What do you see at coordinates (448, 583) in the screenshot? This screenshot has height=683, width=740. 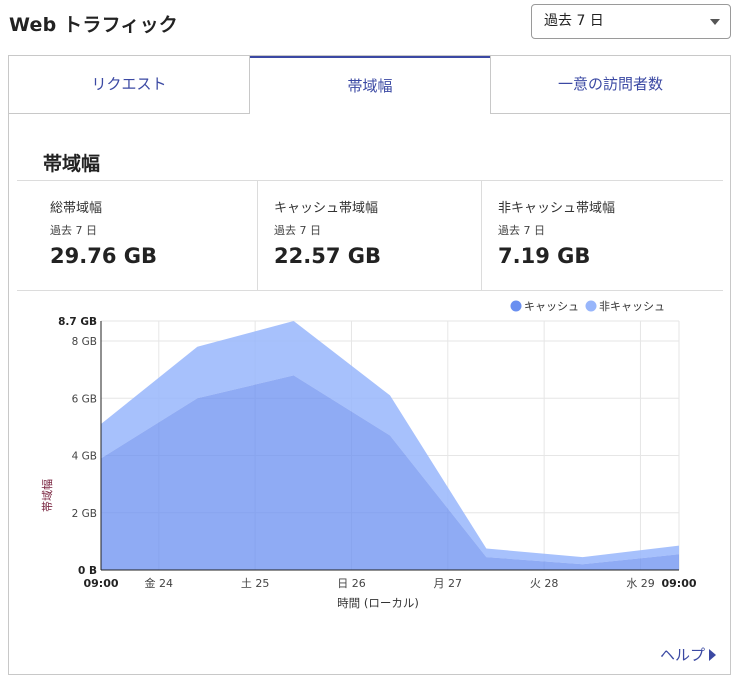 I see `x-tick-label: 月 27` at bounding box center [448, 583].